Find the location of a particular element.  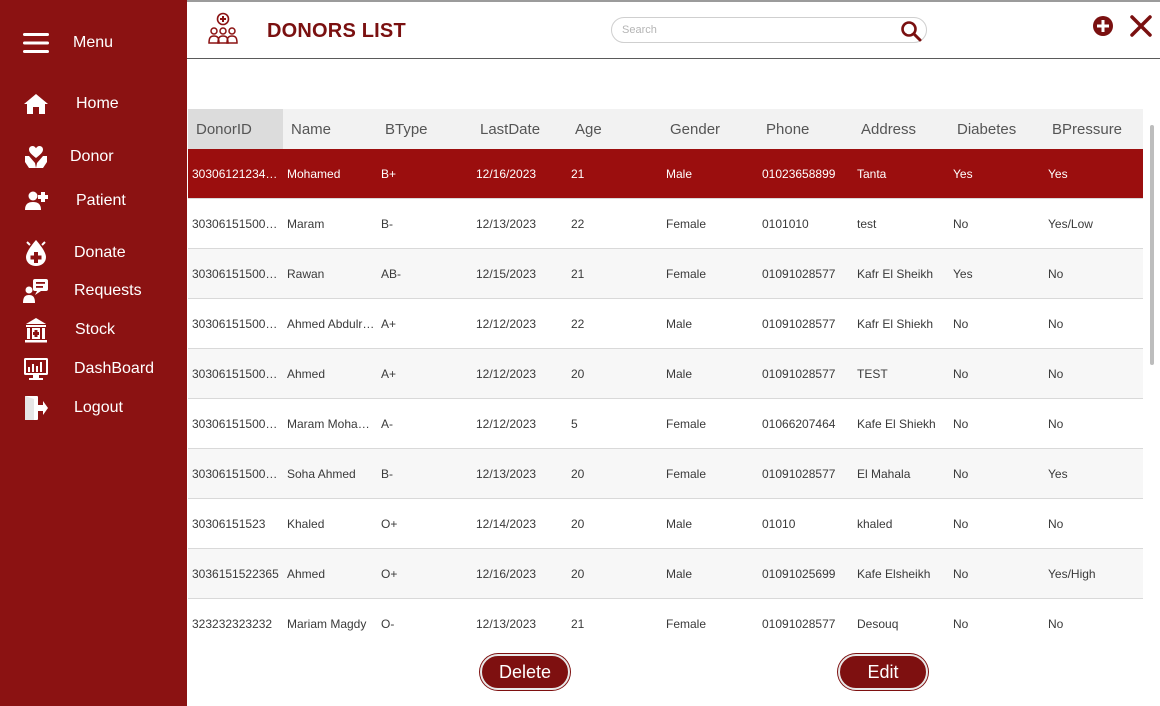

sidebar-item-label: Logout is located at coordinates (98, 407).